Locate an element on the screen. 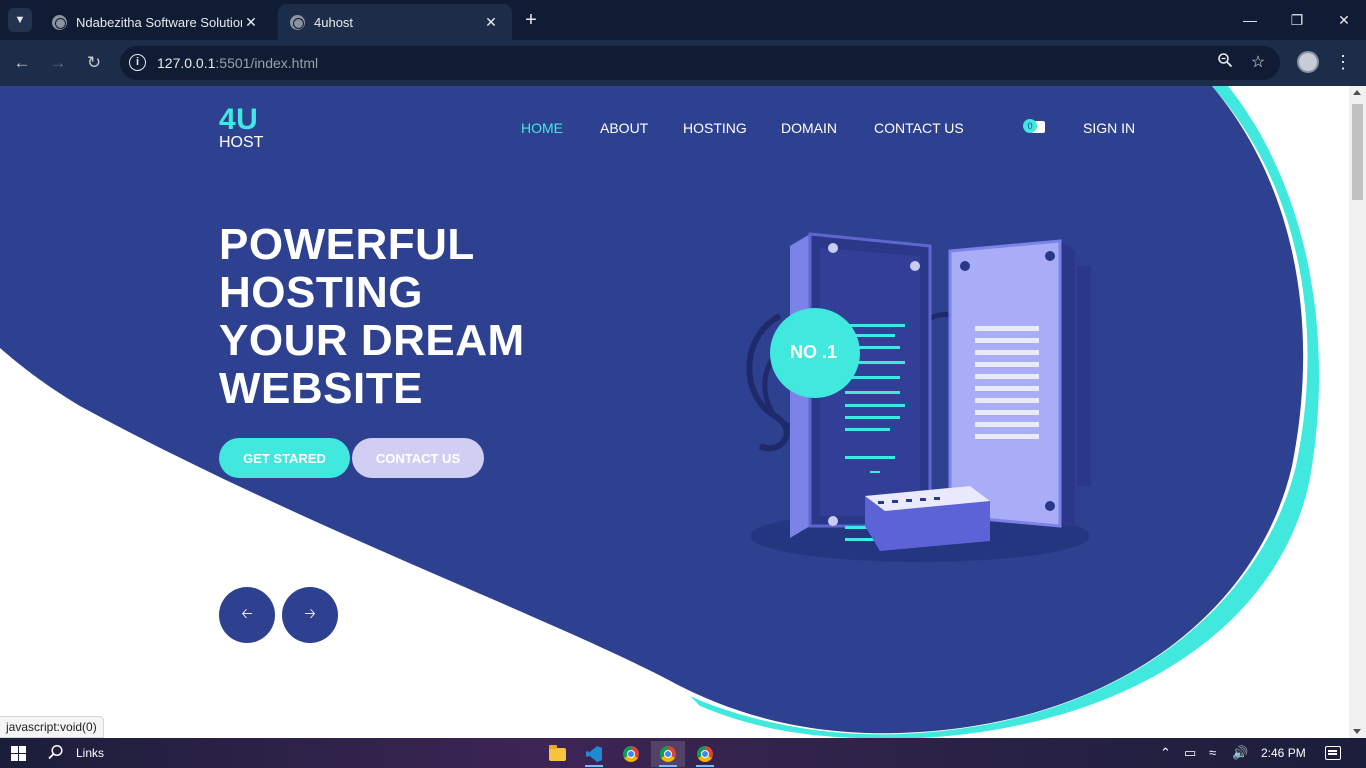 This screenshot has width=1366, height=768. folder-icon is located at coordinates (557, 752).